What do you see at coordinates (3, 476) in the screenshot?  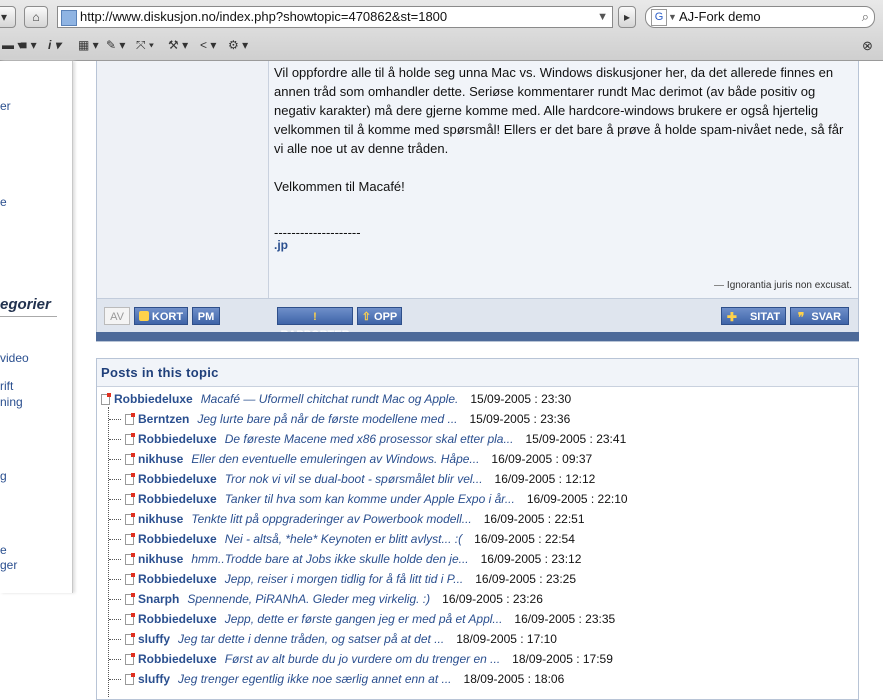 I see `sidebar-link-fragment: g` at bounding box center [3, 476].